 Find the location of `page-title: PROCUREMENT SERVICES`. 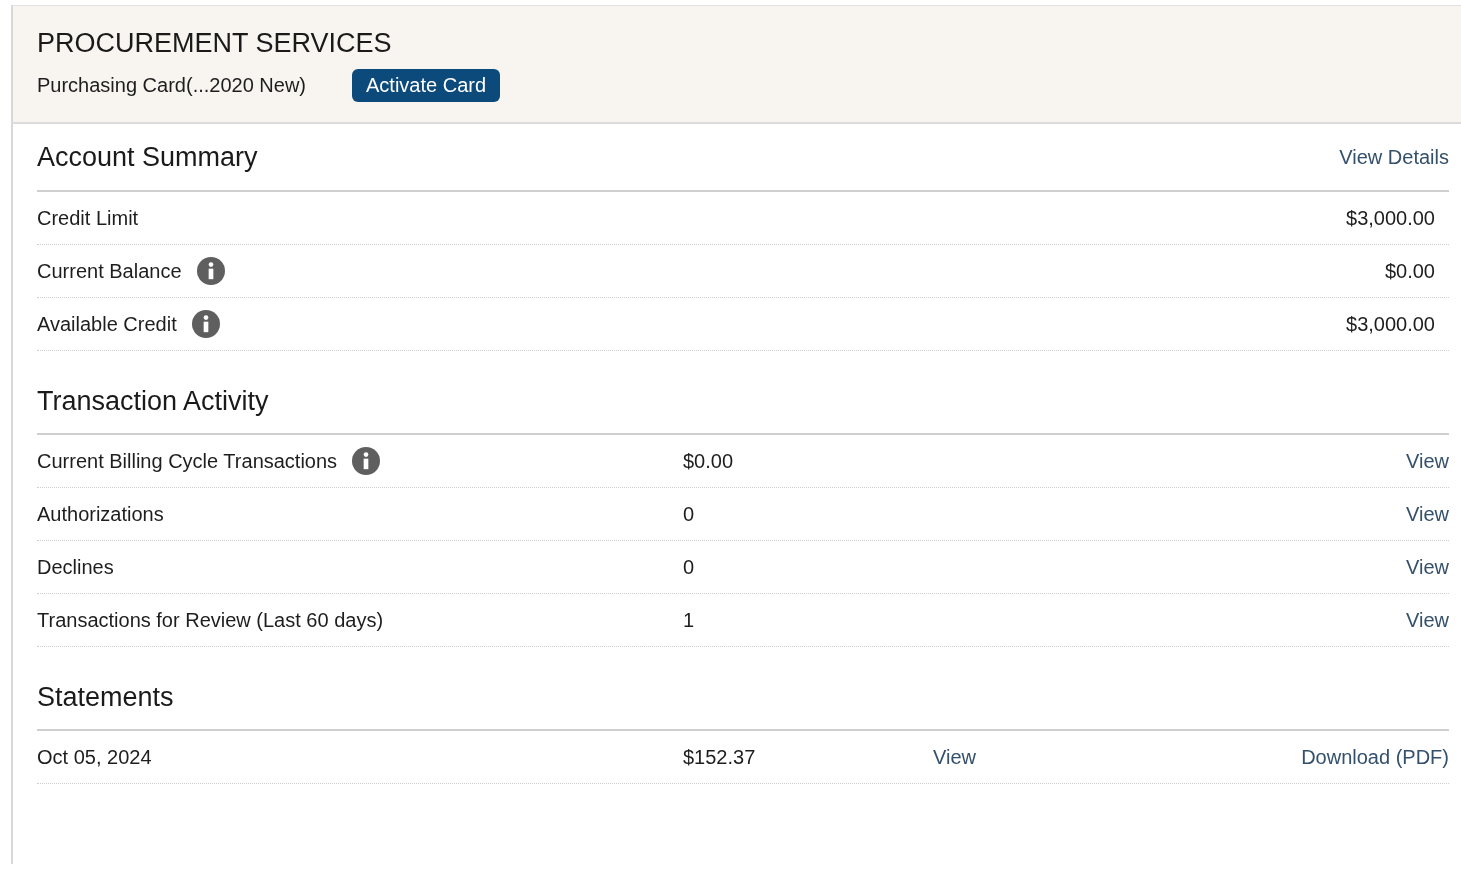

page-title: PROCUREMENT SERVICES is located at coordinates (215, 43).